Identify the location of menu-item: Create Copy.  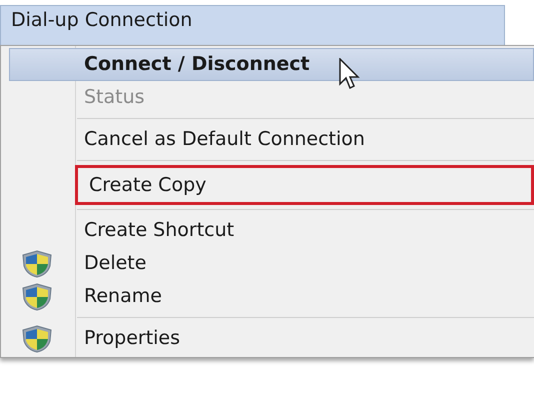
(304, 185).